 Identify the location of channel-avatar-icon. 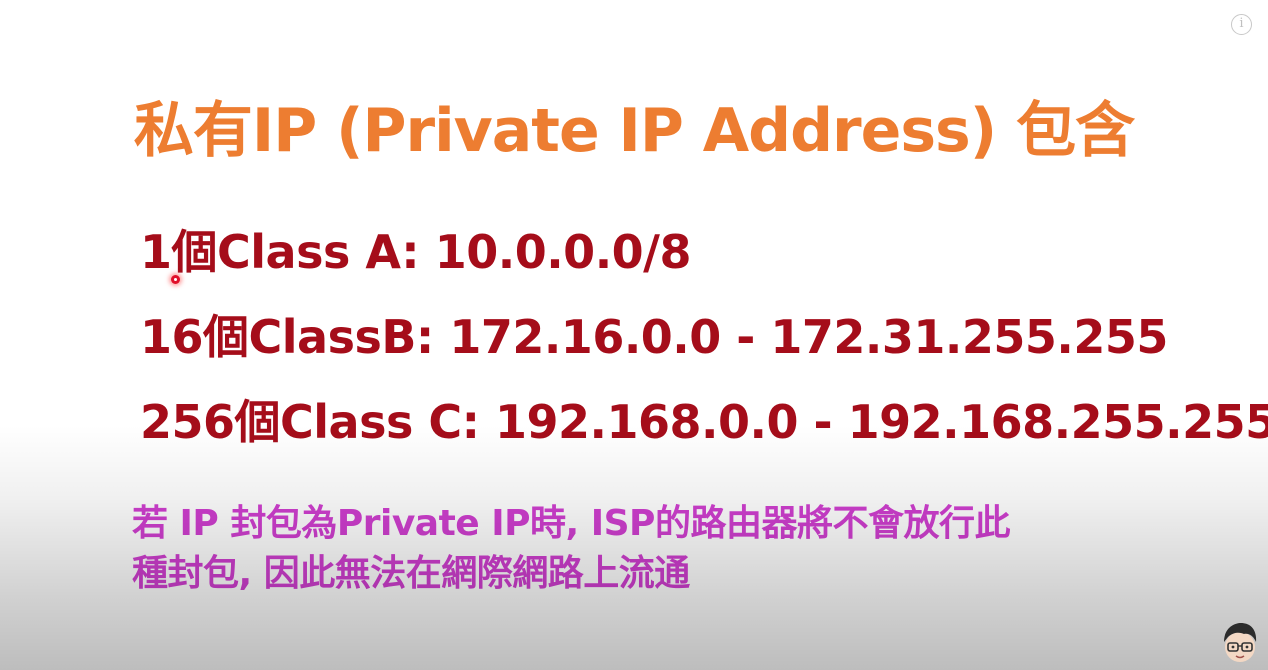
(1240, 642).